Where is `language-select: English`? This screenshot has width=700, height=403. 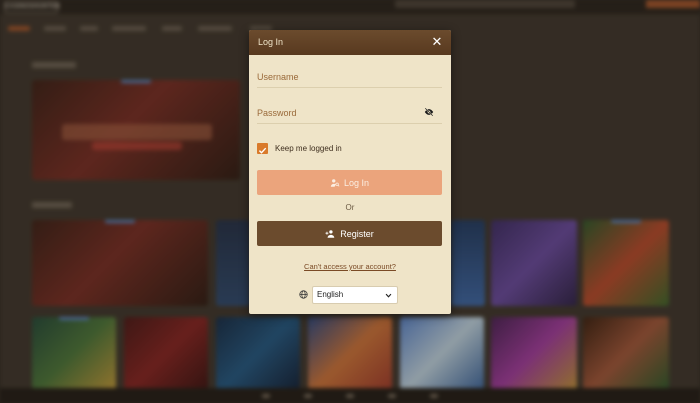
language-select: English is located at coordinates (355, 295).